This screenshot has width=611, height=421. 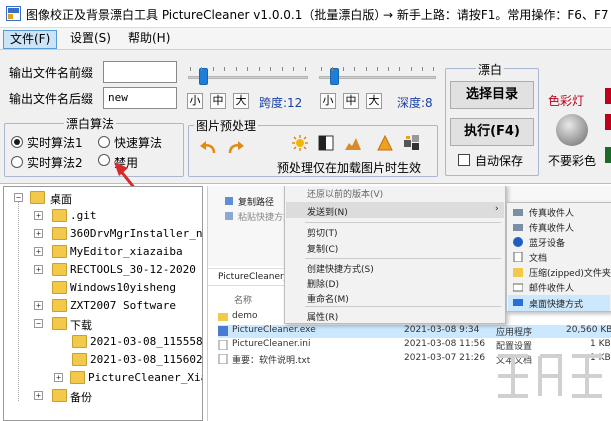 I want to click on depth-value: 深度:8, so click(x=415, y=103).